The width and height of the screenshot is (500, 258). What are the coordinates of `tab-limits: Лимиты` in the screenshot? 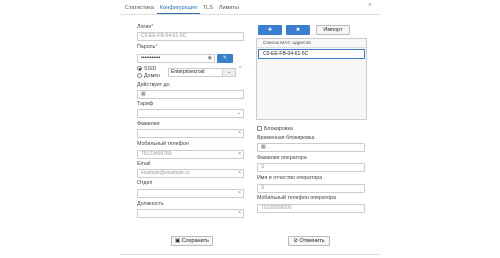 It's located at (229, 8).